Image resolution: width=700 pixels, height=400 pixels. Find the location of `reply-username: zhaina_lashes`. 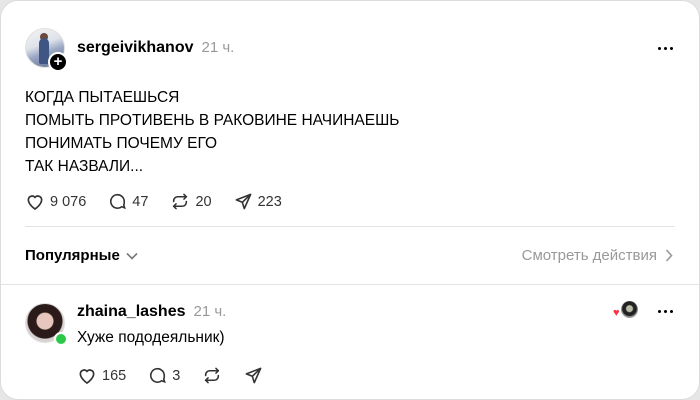

reply-username: zhaina_lashes is located at coordinates (131, 312).